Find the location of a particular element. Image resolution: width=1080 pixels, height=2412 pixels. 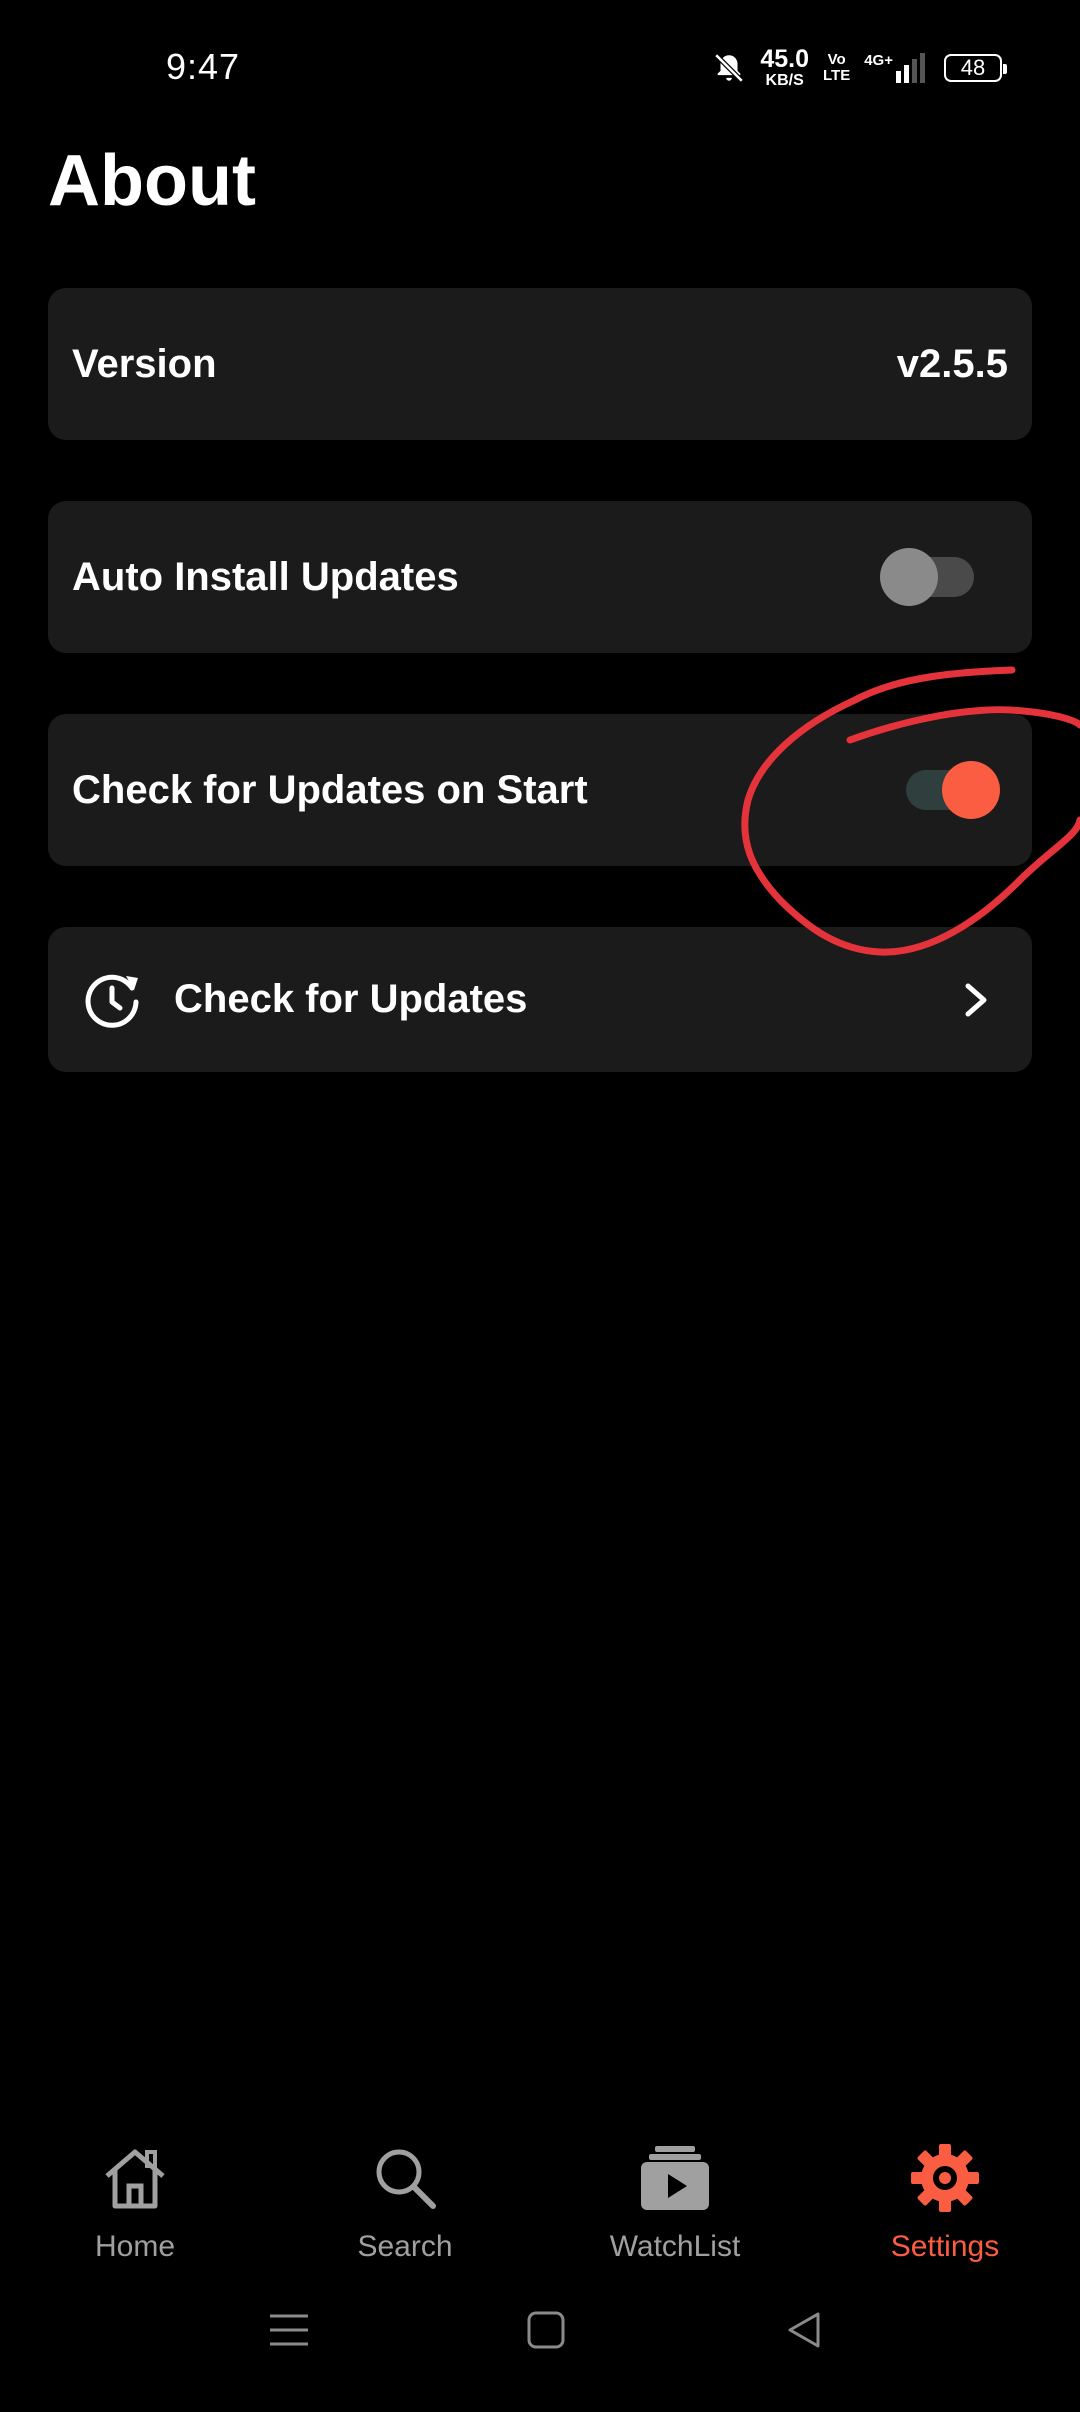

nav-settings-label: Settings is located at coordinates (945, 2246).